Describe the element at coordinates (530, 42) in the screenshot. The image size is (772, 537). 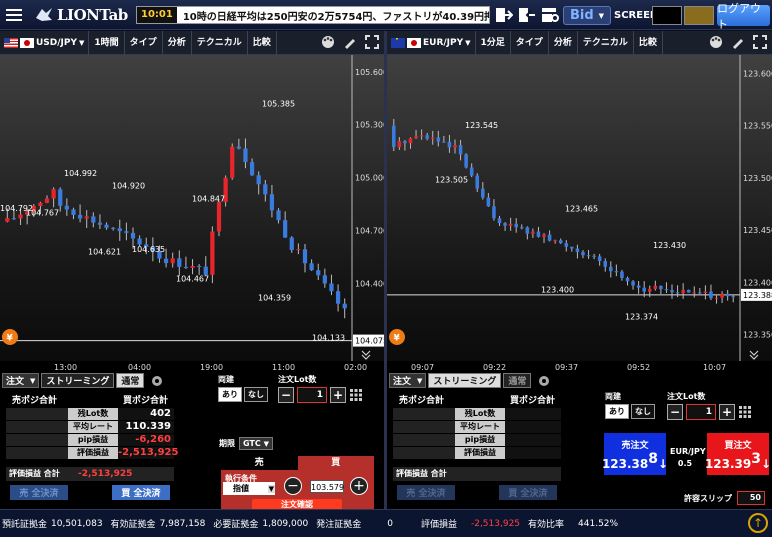
I see `right-type: タイプ` at that location.